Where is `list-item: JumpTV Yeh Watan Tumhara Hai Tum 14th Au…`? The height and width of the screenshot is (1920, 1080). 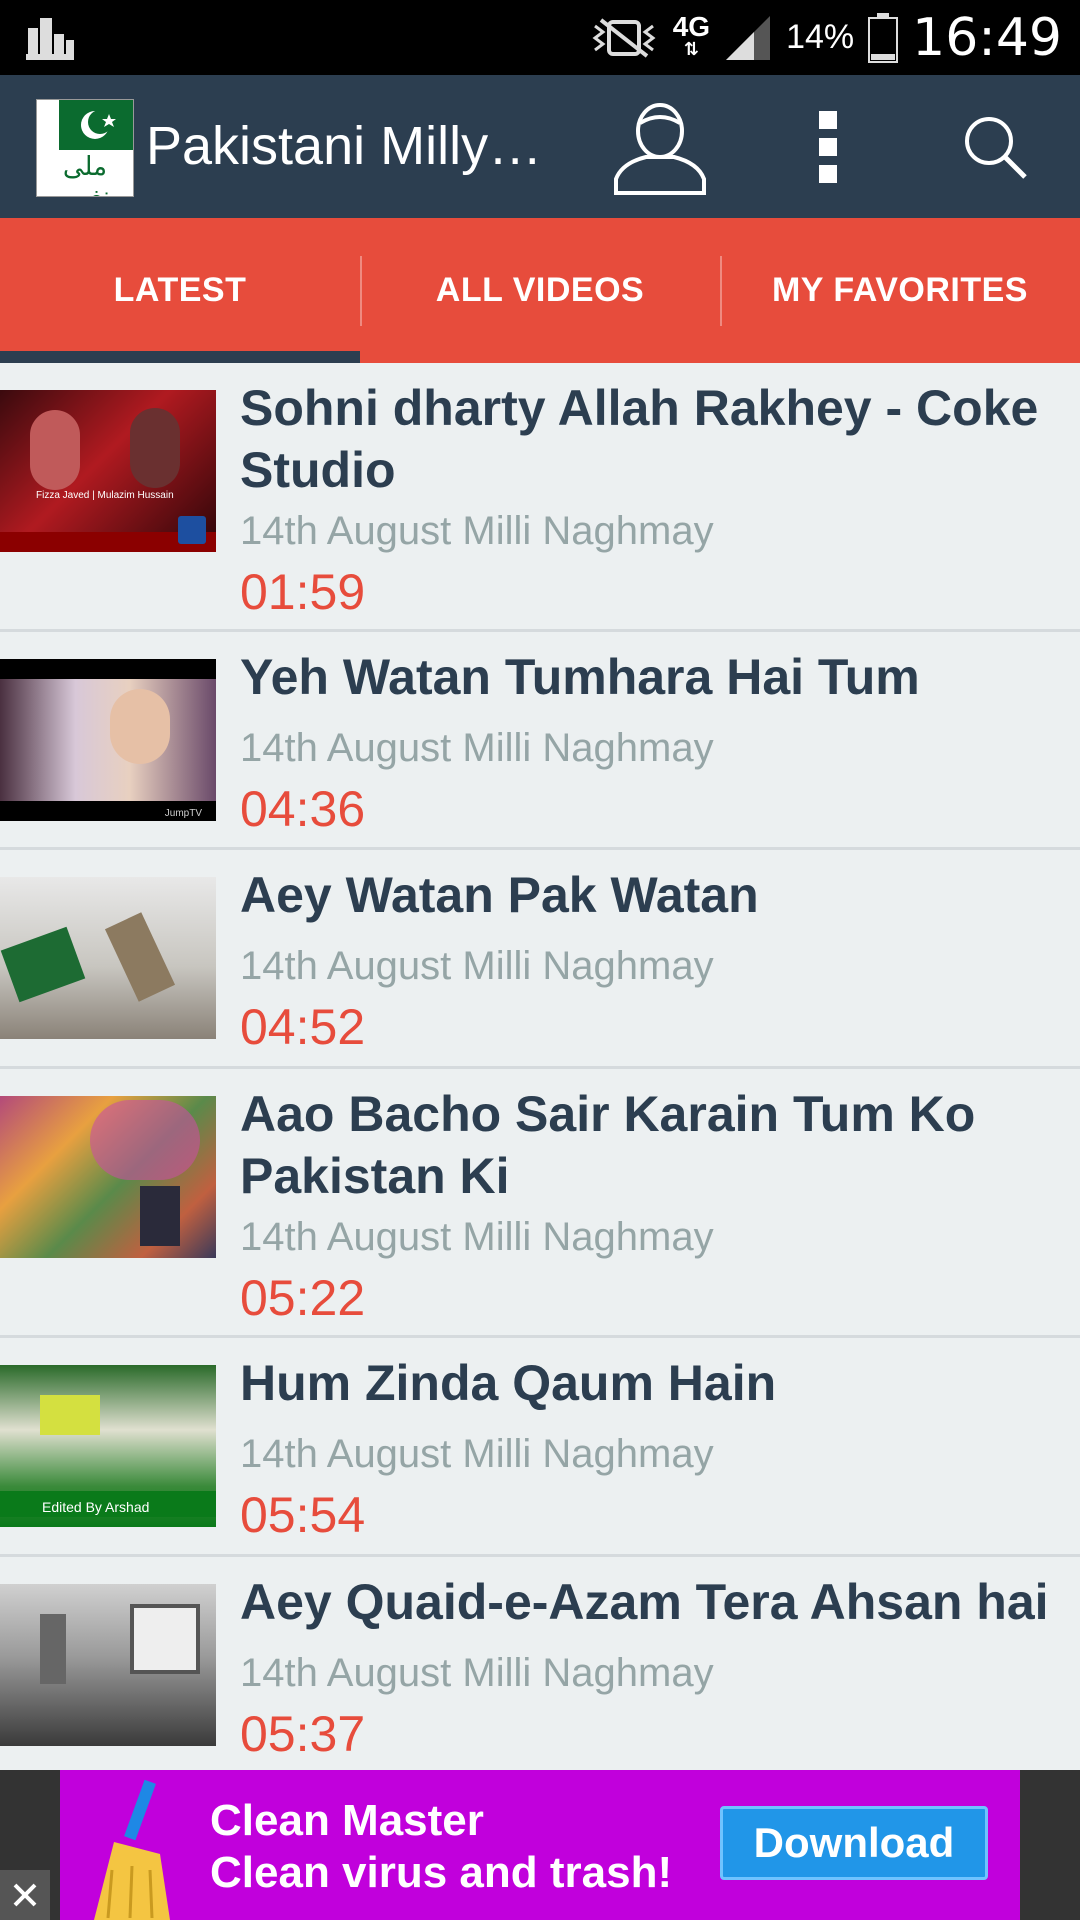
list-item: JumpTV Yeh Watan Tumhara Hai Tum 14th Au… is located at coordinates (540, 741).